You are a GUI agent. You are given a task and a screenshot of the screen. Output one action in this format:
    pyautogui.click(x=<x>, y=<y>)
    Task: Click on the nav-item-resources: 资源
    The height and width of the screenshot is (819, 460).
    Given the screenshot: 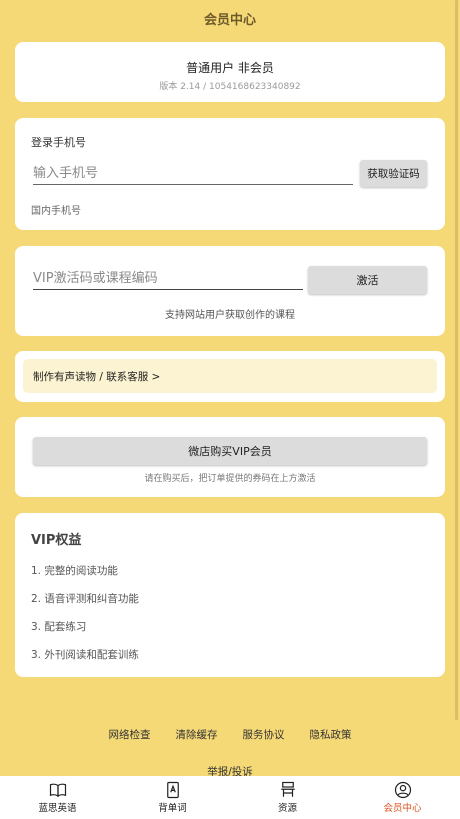 What is the action you would take?
    pyautogui.click(x=287, y=797)
    